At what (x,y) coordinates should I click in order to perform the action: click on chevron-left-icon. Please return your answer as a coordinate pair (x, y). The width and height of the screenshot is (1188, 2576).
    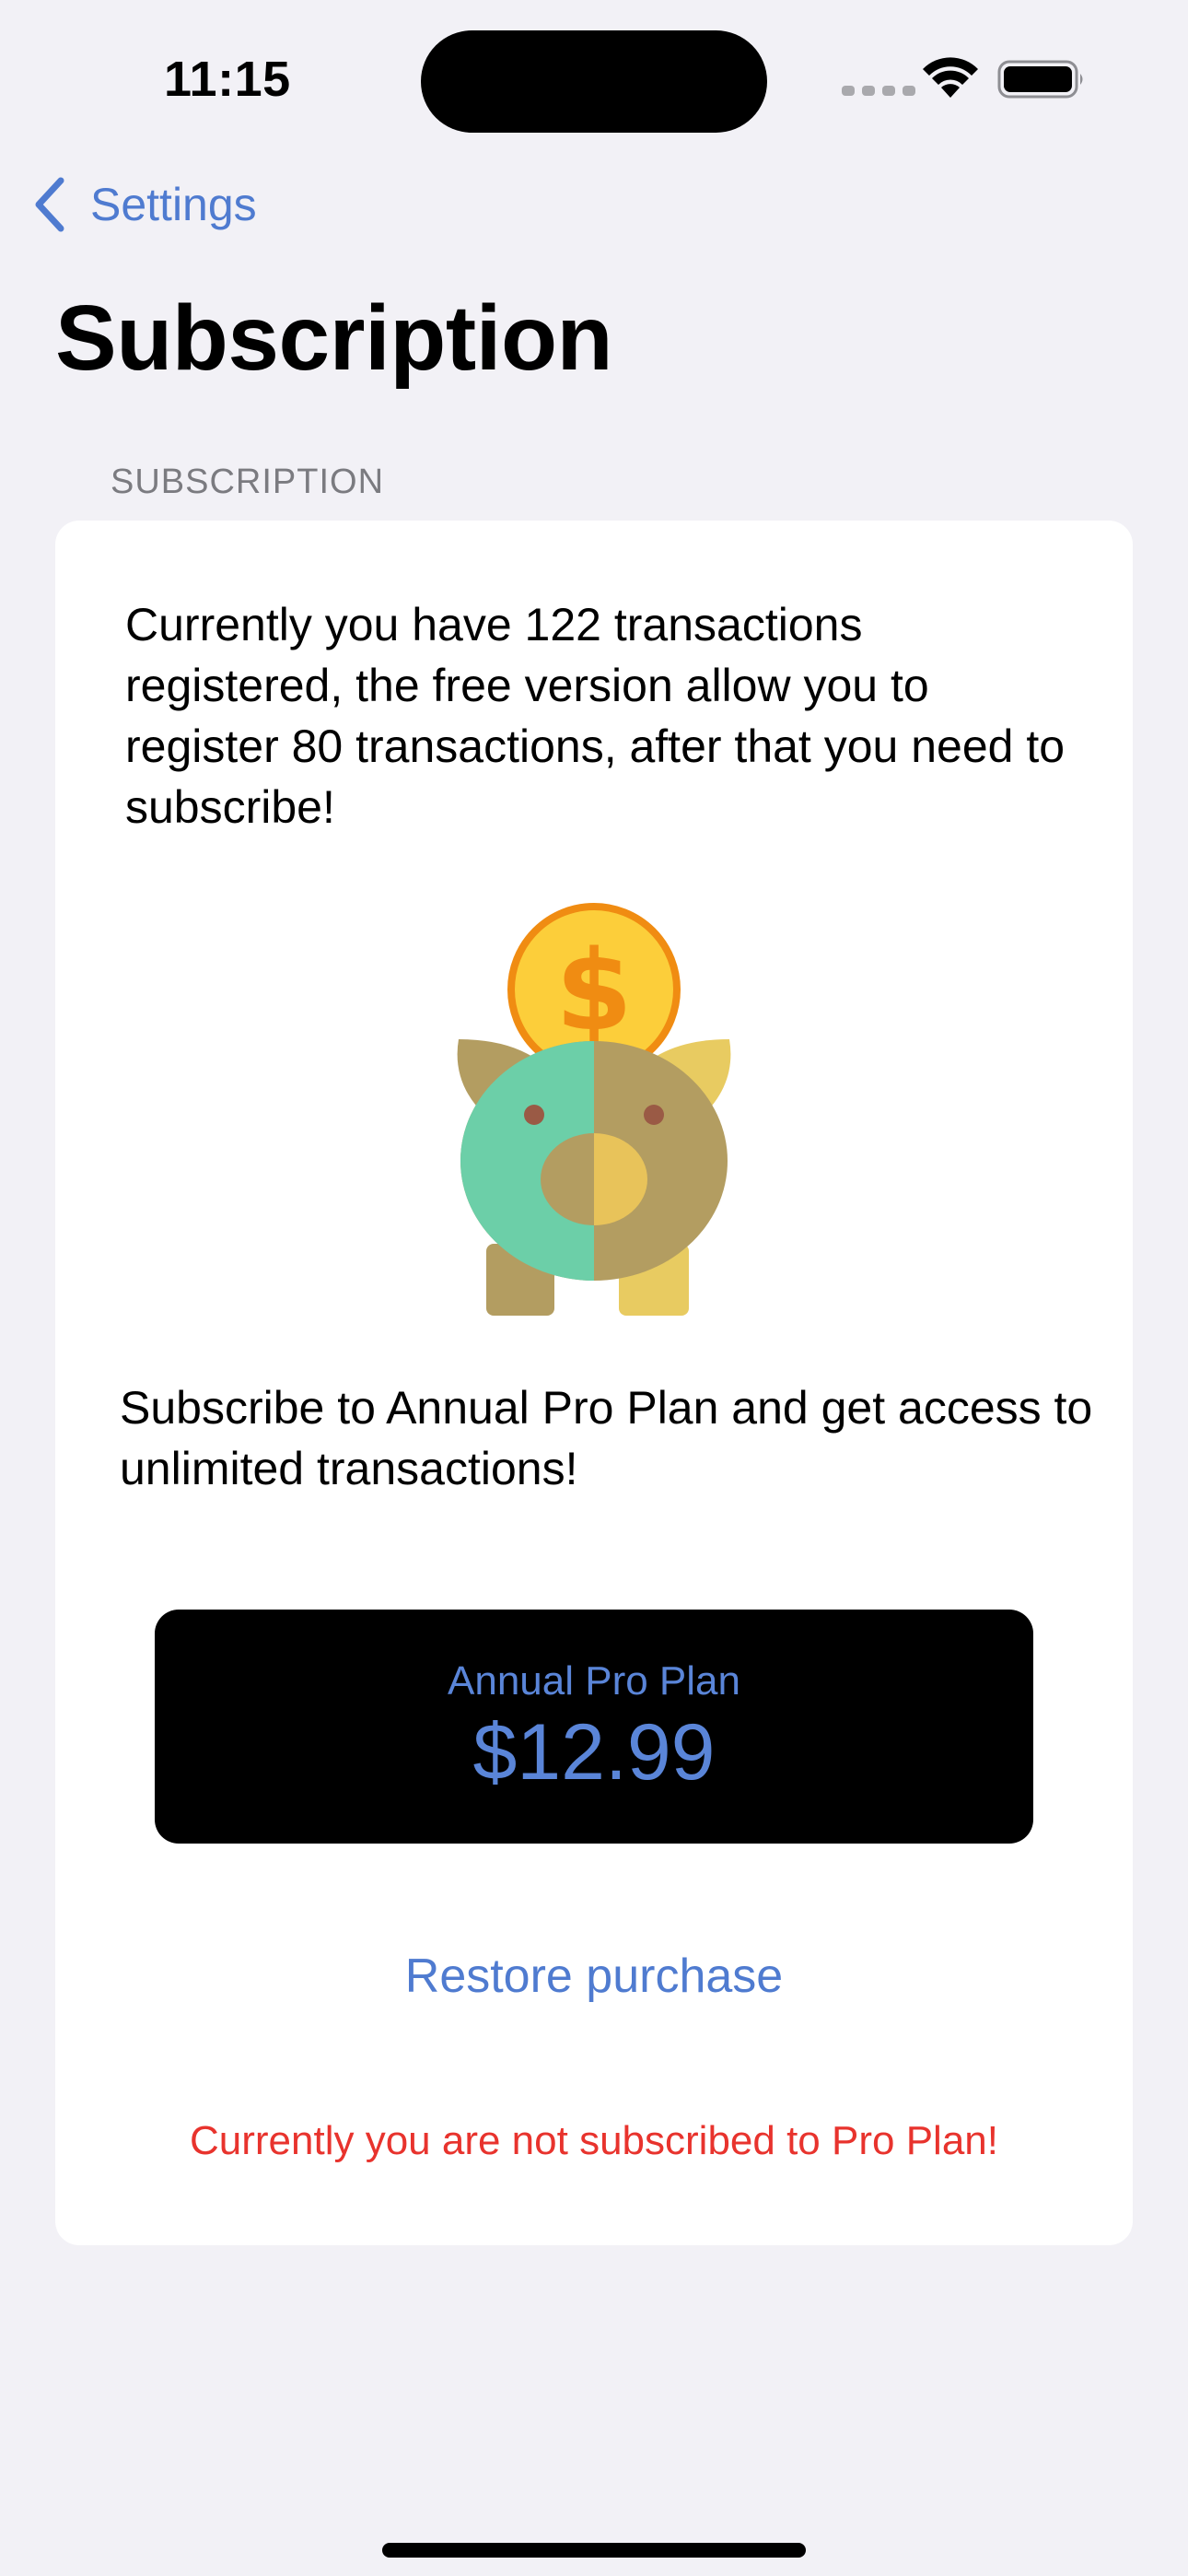
    Looking at the image, I should click on (49, 204).